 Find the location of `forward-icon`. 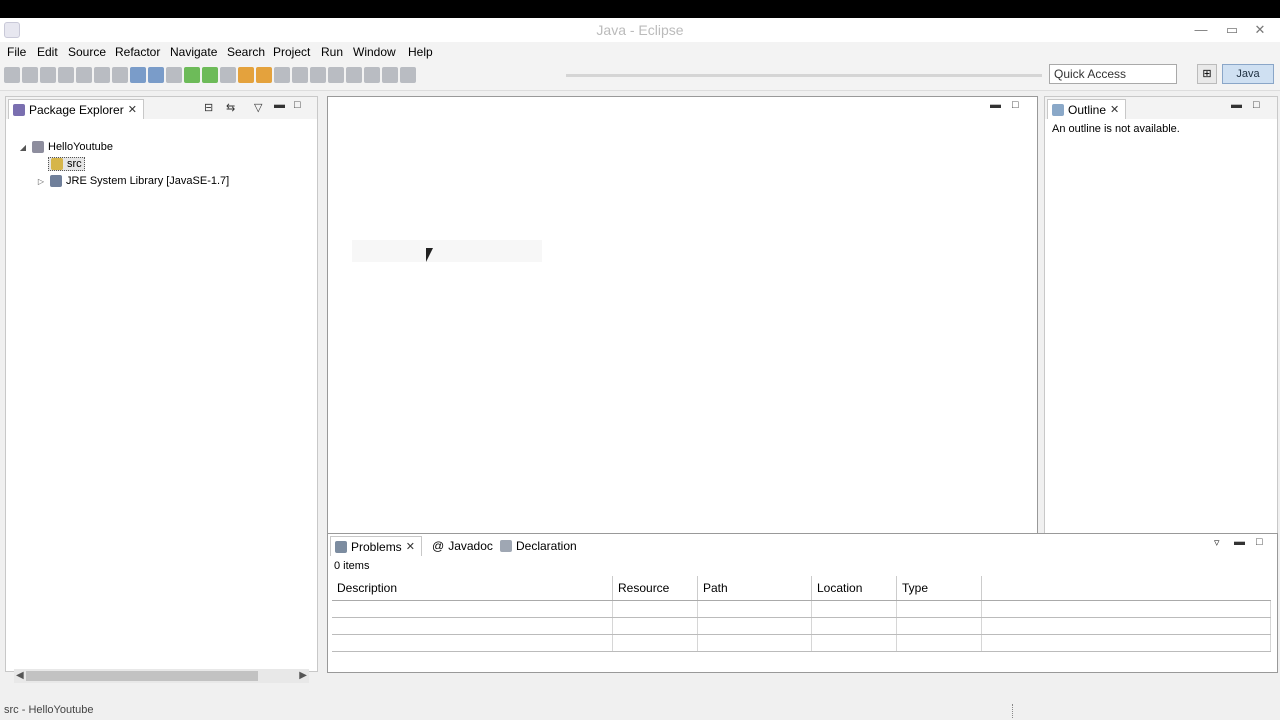

forward-icon is located at coordinates (390, 75).